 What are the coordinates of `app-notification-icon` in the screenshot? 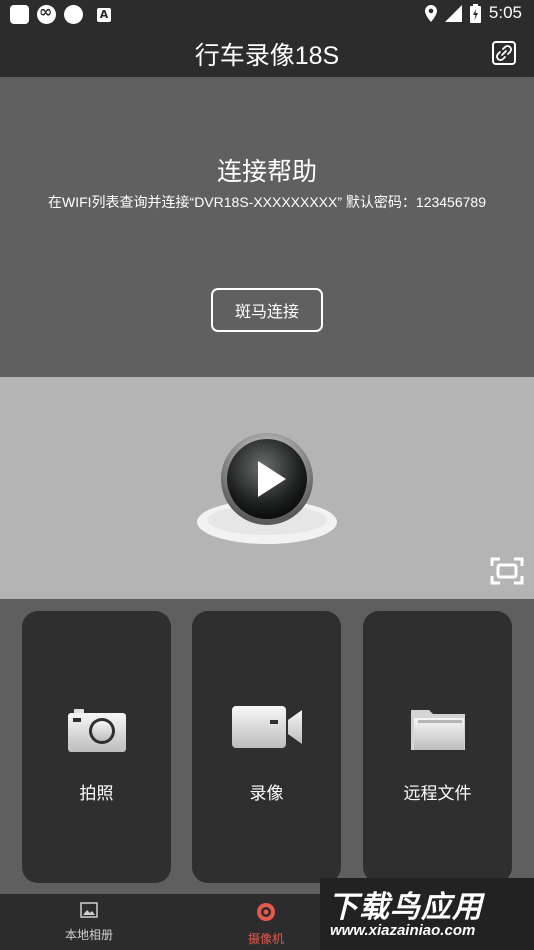 It's located at (19, 14).